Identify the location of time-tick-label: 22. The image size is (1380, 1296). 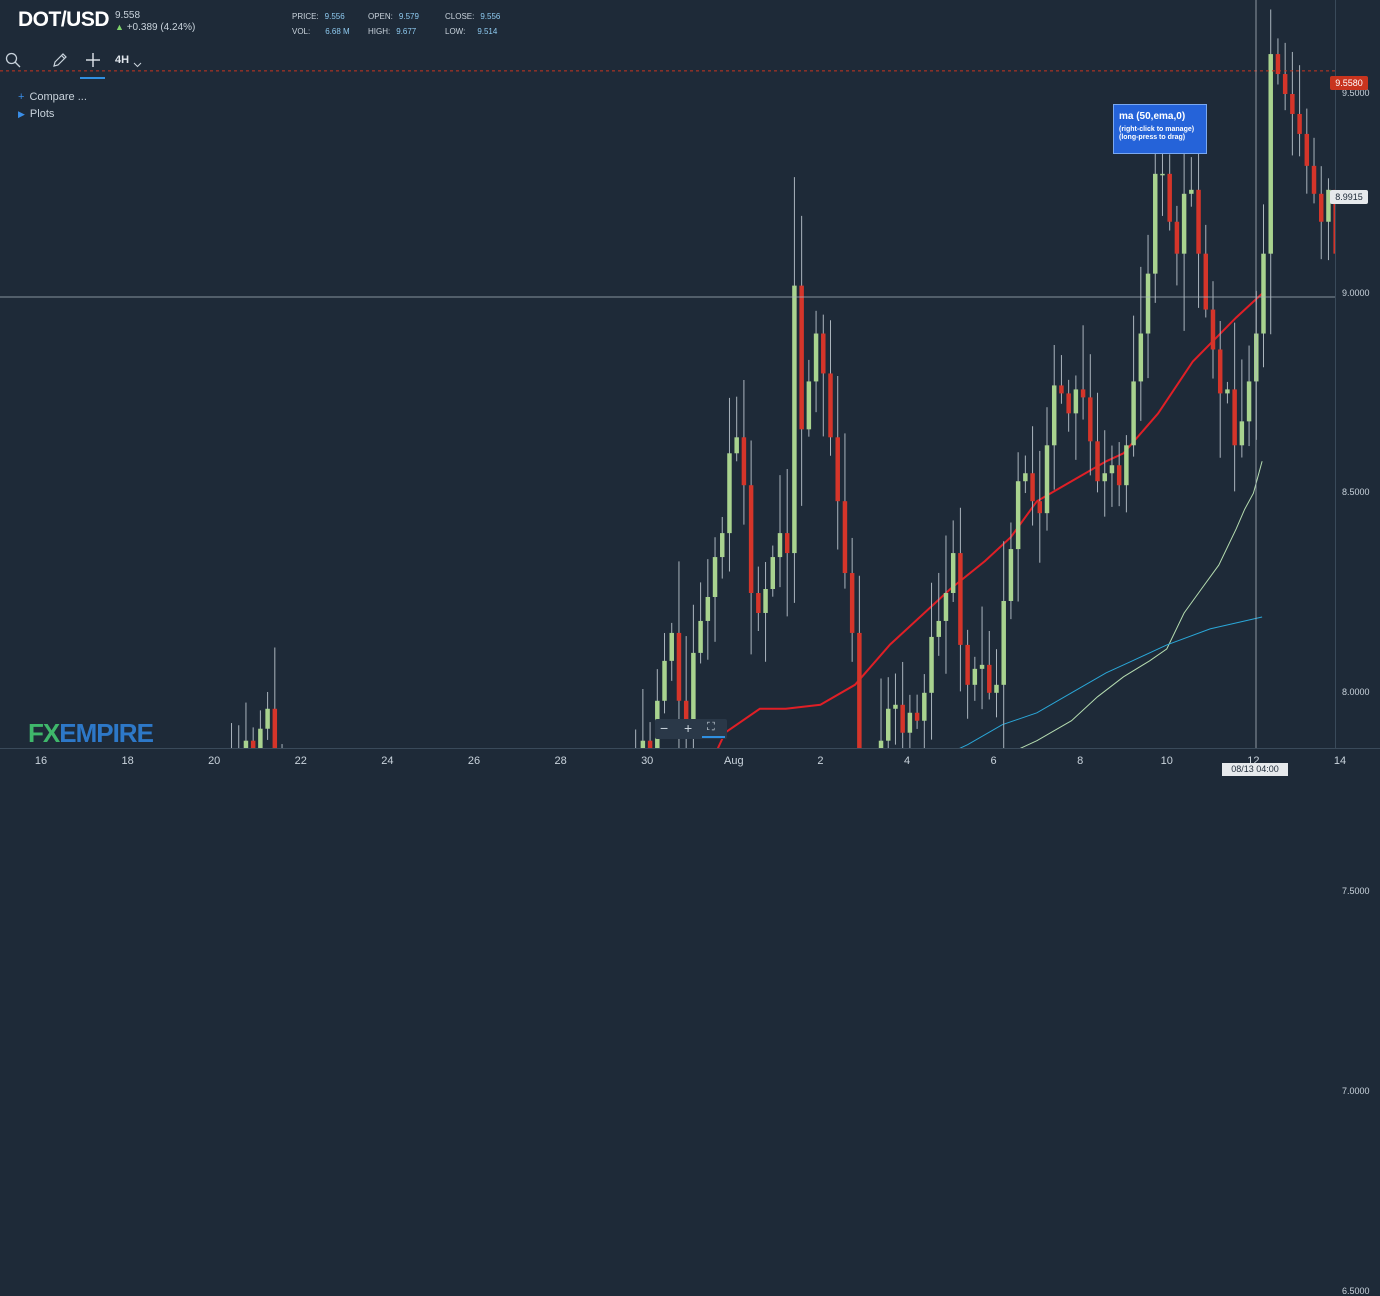
(300, 761).